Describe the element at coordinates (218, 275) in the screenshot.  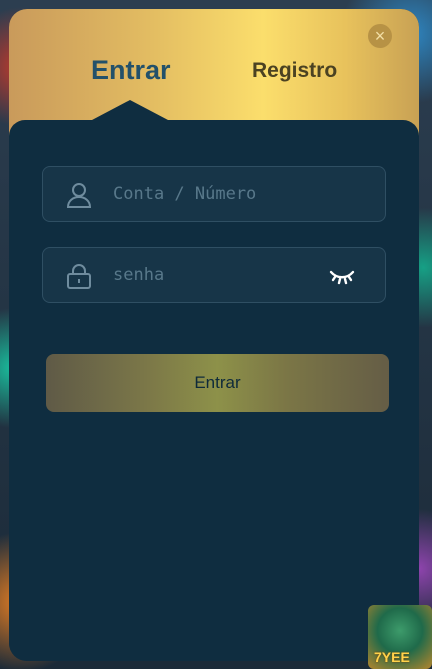
I see `password-input` at that location.